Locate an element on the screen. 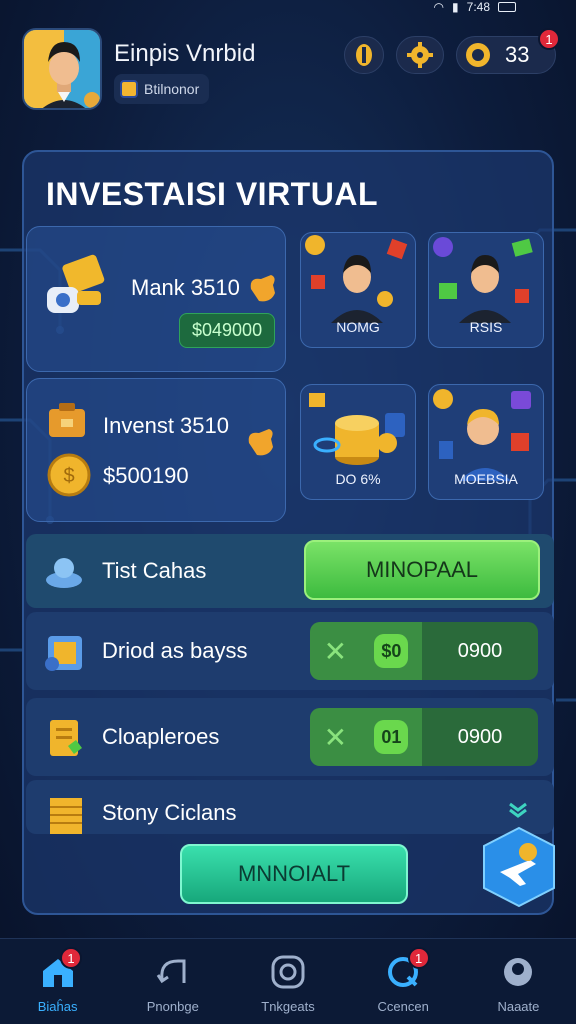 The image size is (576, 1024). trophy-button is located at coordinates (364, 55).